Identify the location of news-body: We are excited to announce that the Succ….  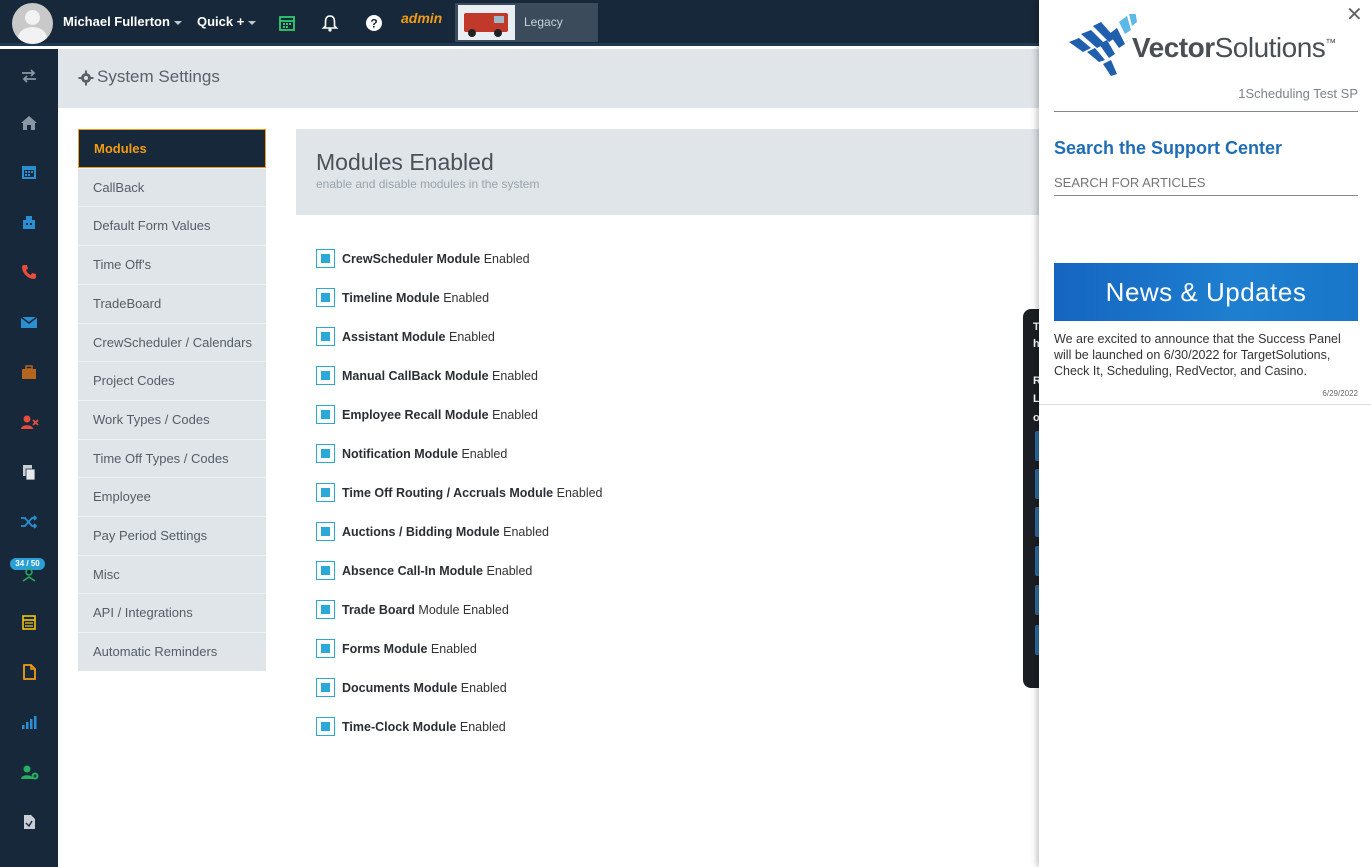
(1197, 355).